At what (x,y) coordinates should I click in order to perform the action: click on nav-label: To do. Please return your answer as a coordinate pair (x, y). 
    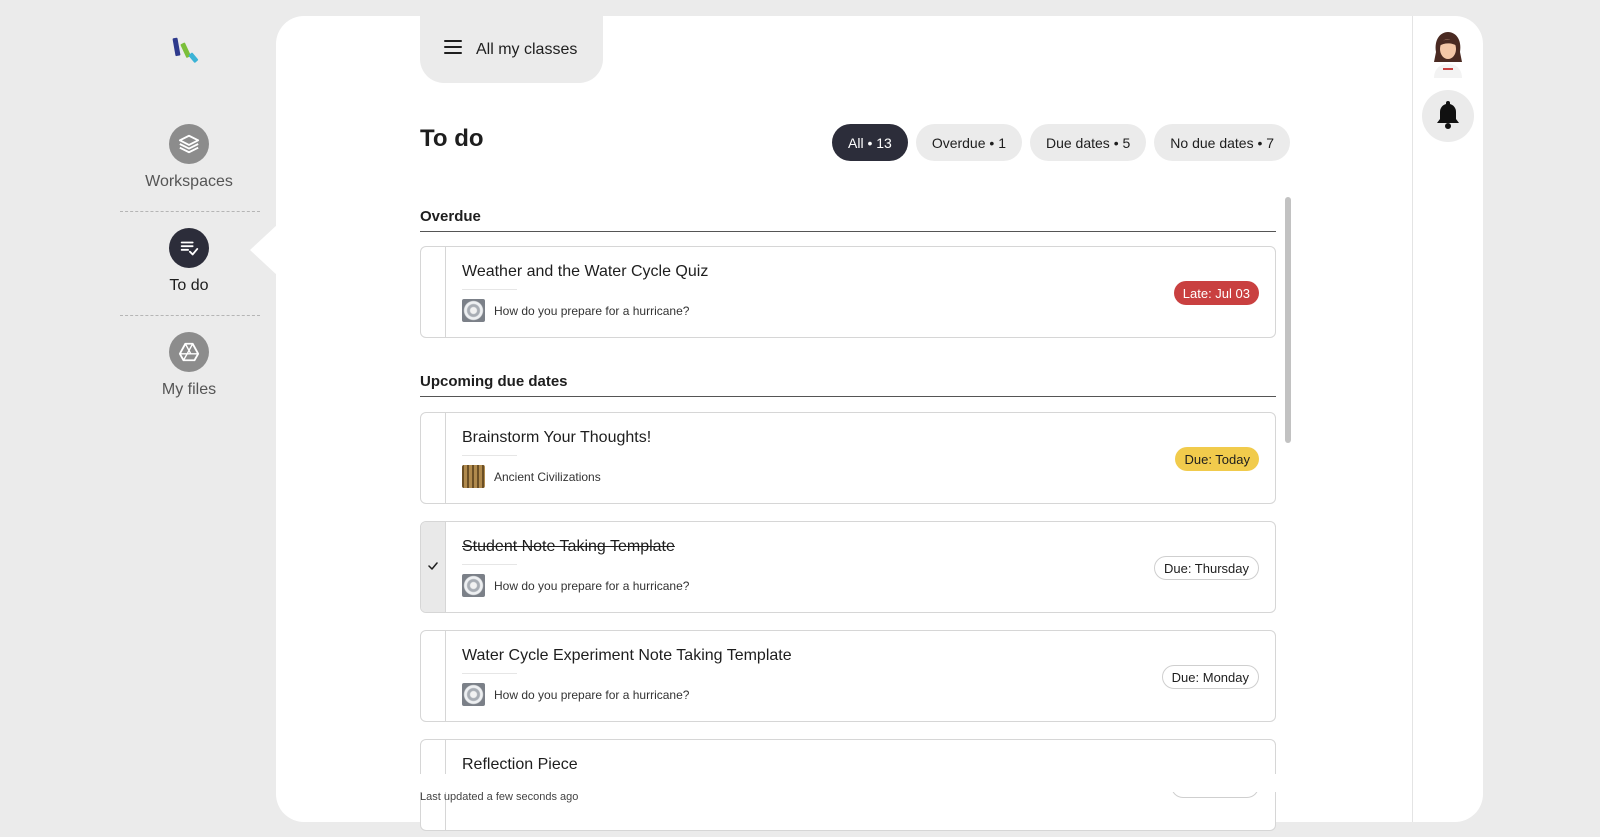
    Looking at the image, I should click on (189, 285).